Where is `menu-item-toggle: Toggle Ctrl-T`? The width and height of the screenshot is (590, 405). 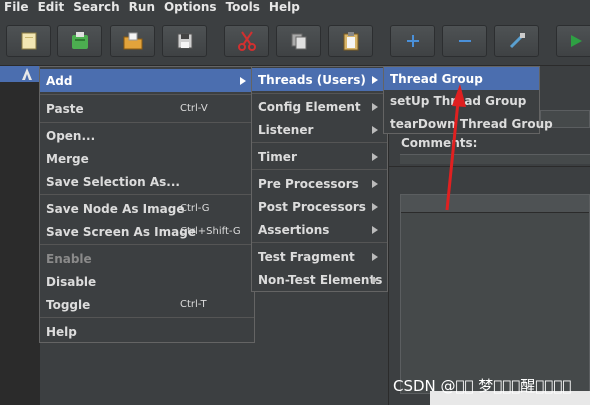
menu-item-toggle: Toggle Ctrl-T is located at coordinates (147, 304).